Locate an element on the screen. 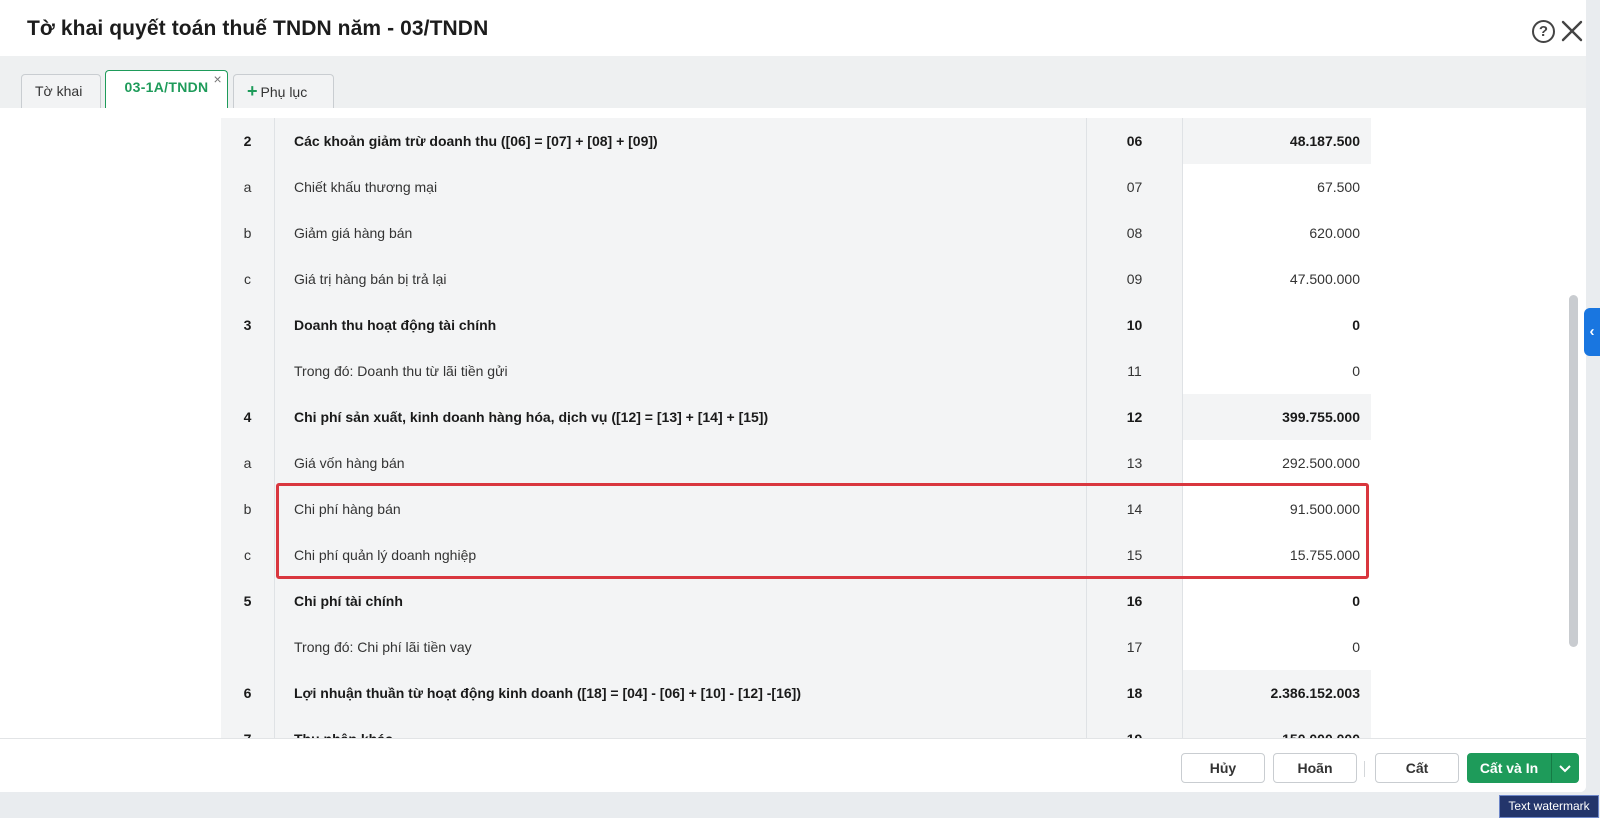 The width and height of the screenshot is (1600, 818). row-code: 06 is located at coordinates (1135, 141).